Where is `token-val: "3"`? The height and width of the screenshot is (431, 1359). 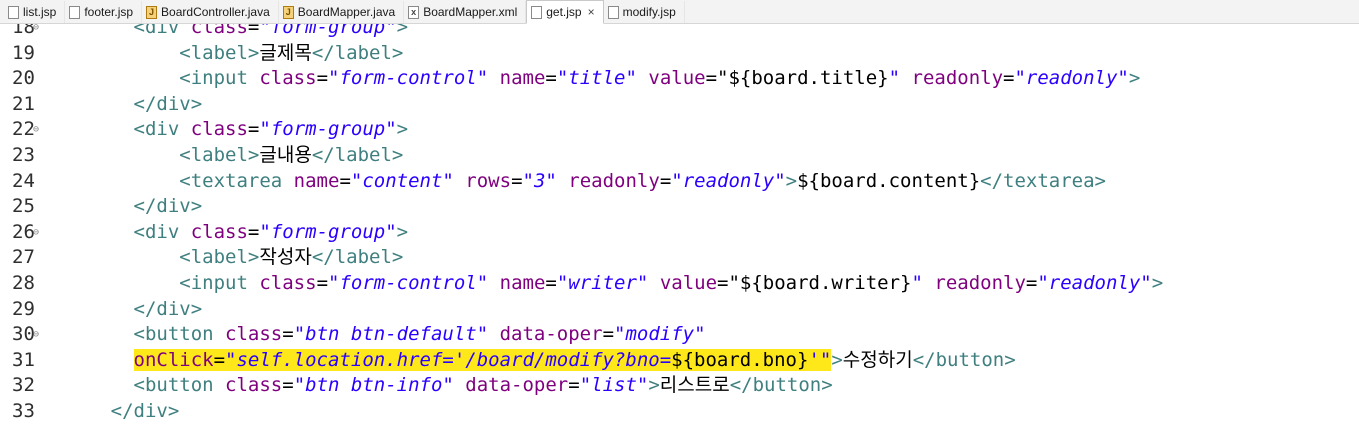
token-val: "3" is located at coordinates (539, 180).